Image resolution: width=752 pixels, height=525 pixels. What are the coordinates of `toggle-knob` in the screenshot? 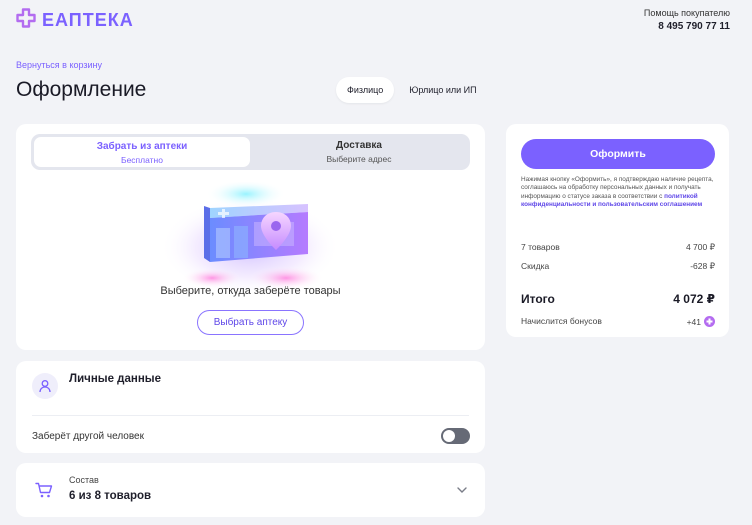 It's located at (449, 436).